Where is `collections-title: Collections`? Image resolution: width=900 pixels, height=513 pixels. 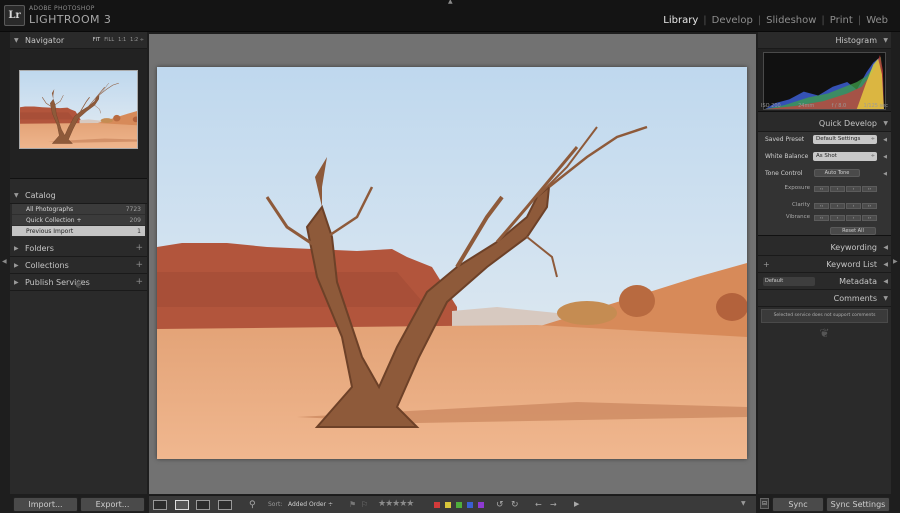 collections-title: Collections is located at coordinates (47, 265).